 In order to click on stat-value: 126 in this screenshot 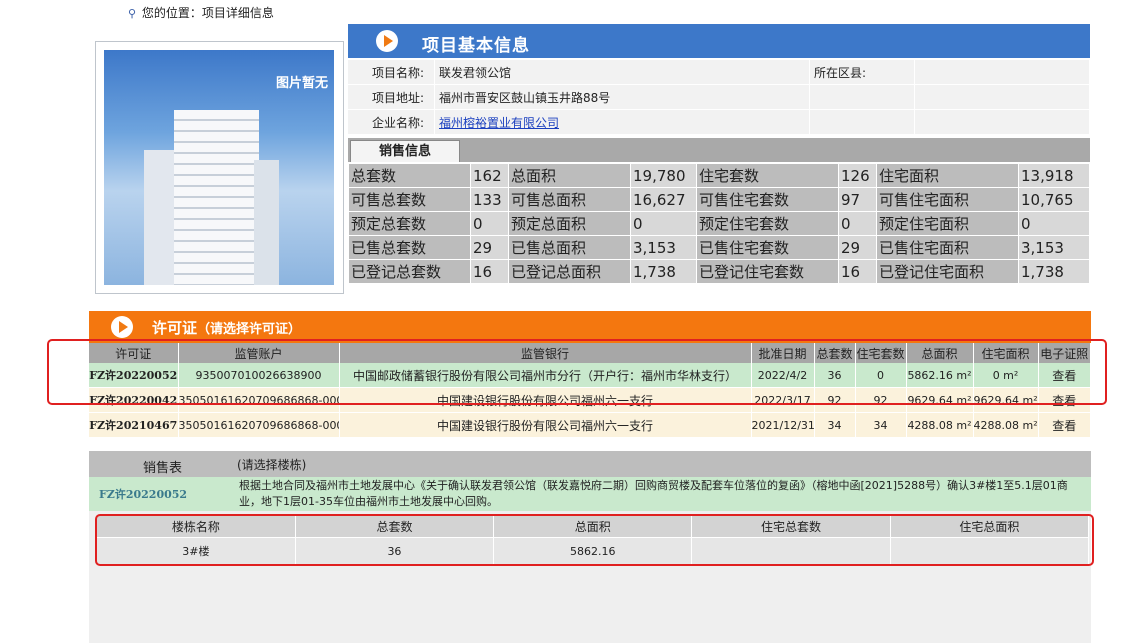, I will do `click(857, 175)`.